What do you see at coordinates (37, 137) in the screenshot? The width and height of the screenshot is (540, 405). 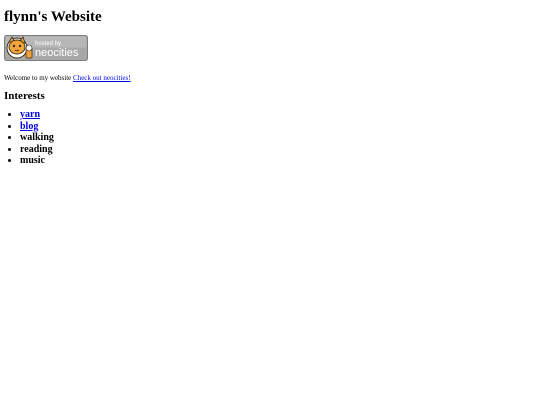 I see `interest-walking: walking` at bounding box center [37, 137].